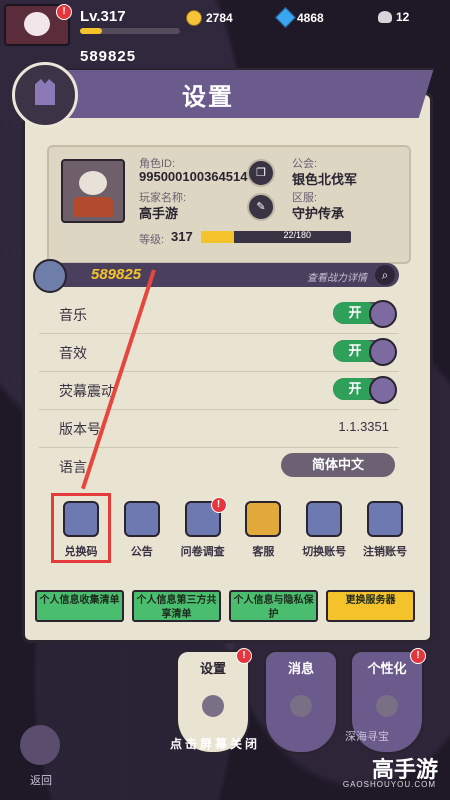 This screenshot has height=800, width=450. Describe the element at coordinates (325, 179) in the screenshot. I see `guild-name: 银色北伐军` at that location.